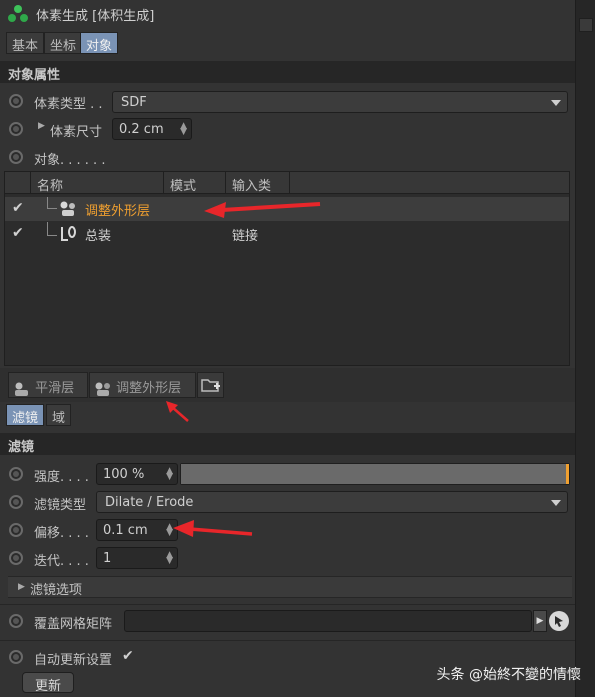  Describe the element at coordinates (149, 388) in the screenshot. I see `reshape-layer-label: 调整外形层` at that location.